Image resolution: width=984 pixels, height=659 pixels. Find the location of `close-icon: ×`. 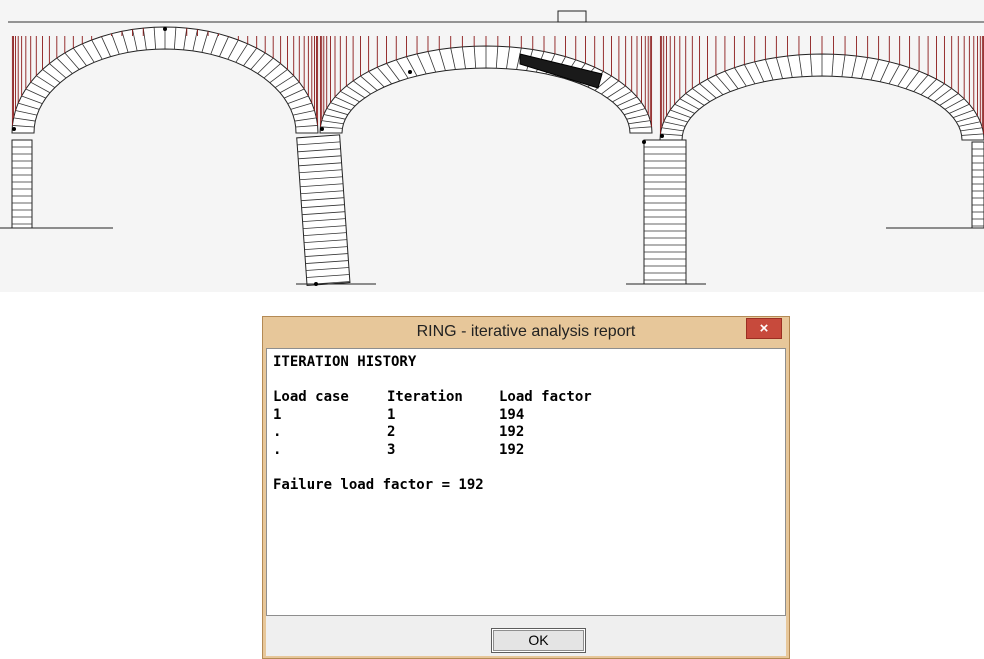

close-icon: × is located at coordinates (764, 328).